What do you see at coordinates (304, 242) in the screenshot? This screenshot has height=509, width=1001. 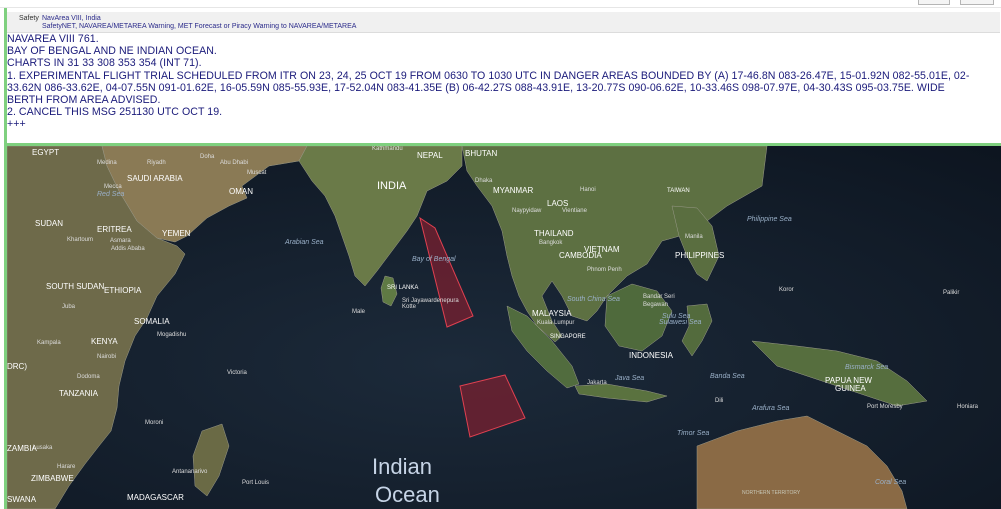 I see `sea-label: Arabian Sea` at bounding box center [304, 242].